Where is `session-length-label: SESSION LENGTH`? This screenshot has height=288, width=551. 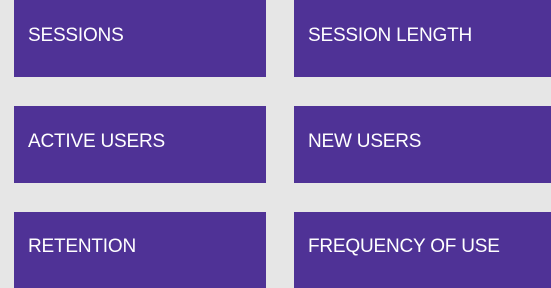 session-length-label: SESSION LENGTH is located at coordinates (390, 35).